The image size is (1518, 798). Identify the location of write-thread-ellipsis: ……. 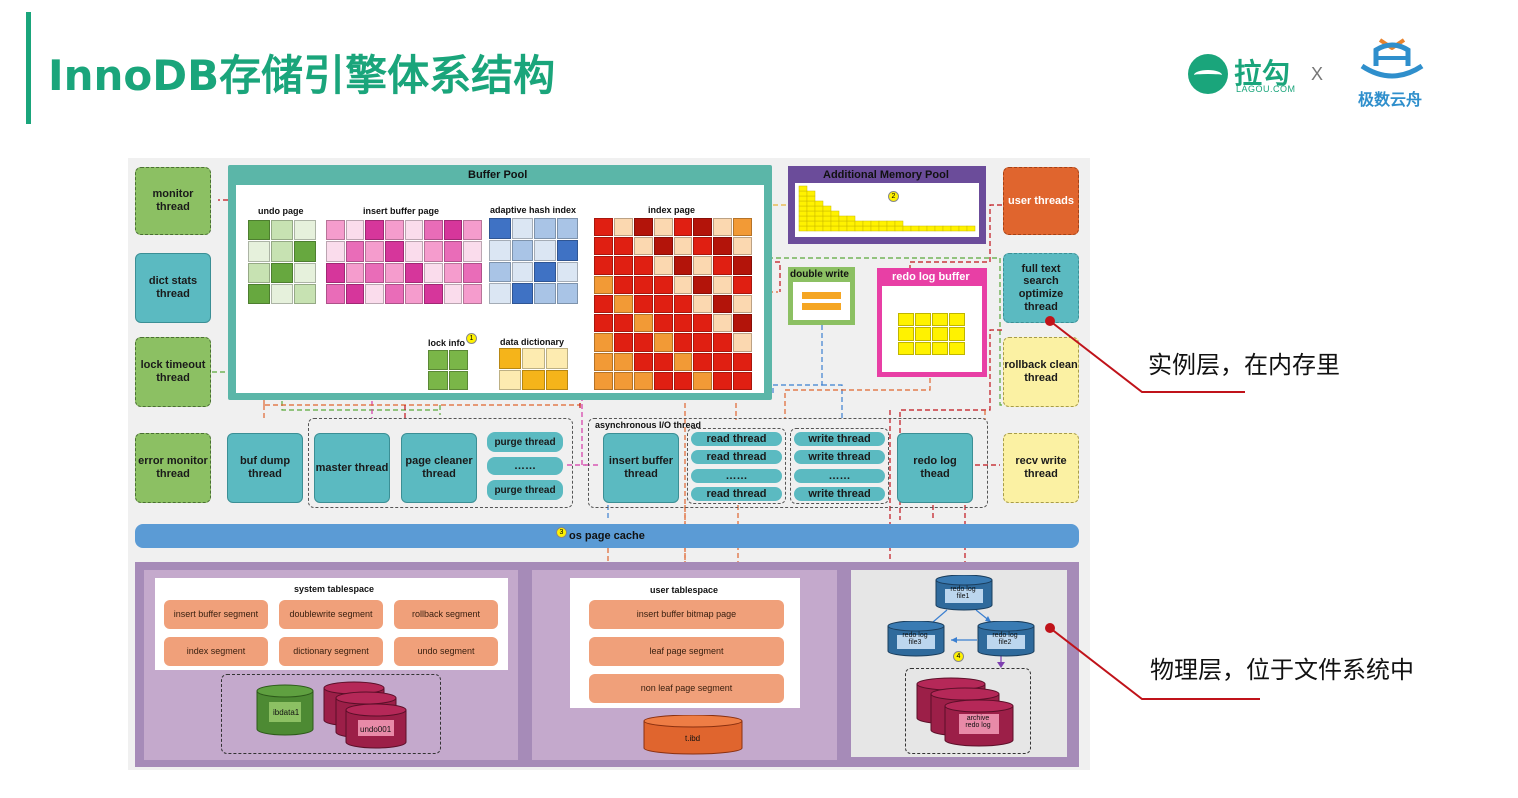
(839, 476).